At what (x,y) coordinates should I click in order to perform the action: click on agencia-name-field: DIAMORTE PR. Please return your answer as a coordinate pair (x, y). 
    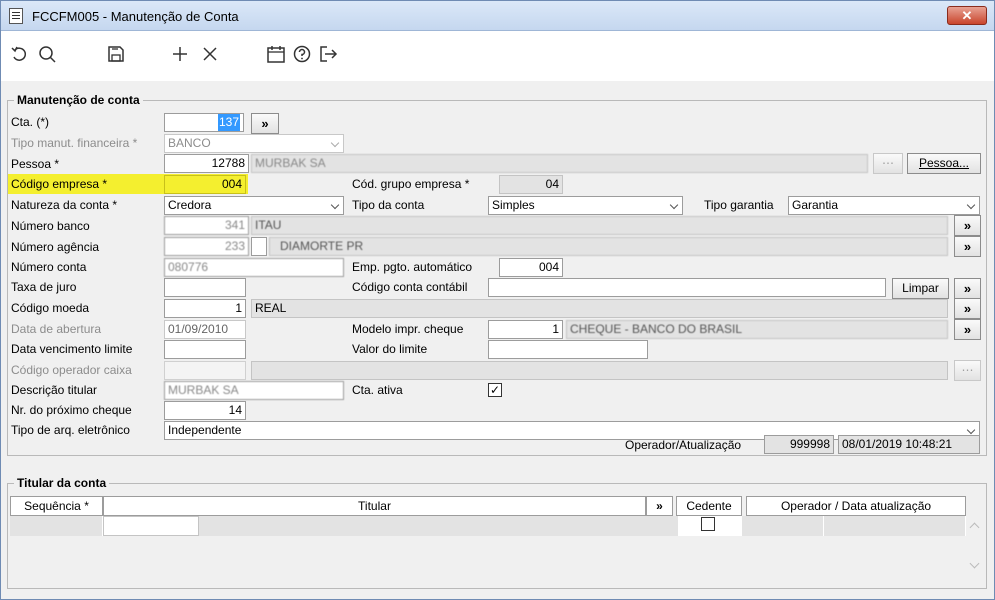
    Looking at the image, I should click on (608, 246).